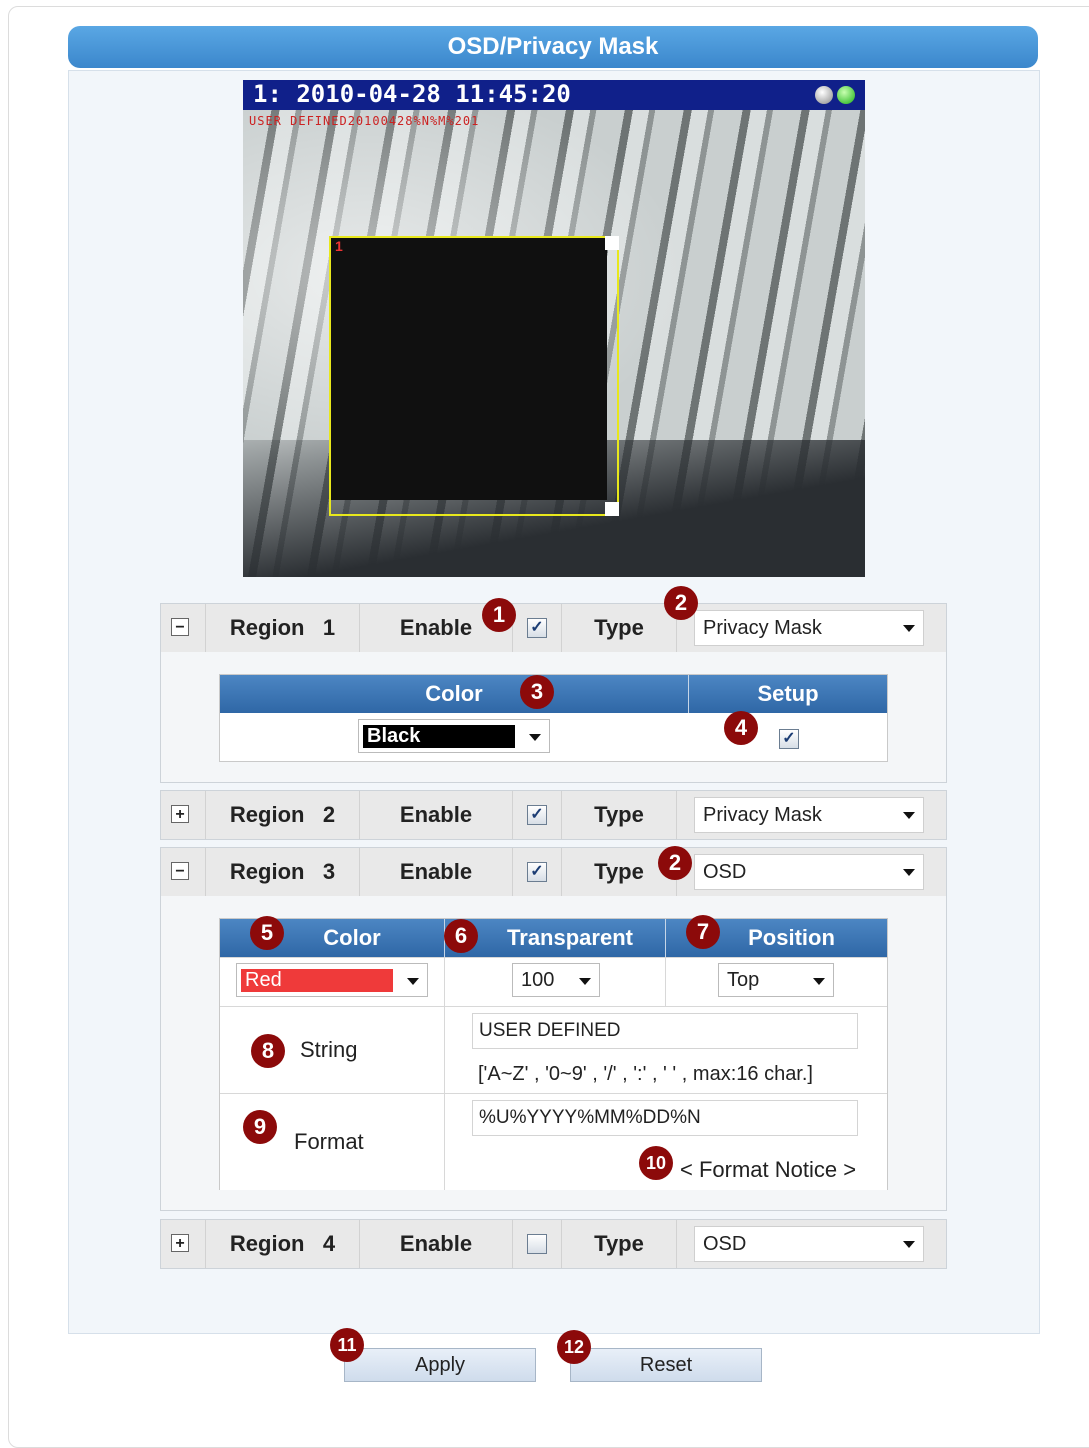 Image resolution: width=1089 pixels, height=1448 pixels. I want to click on page-title: OSD/Privacy Mask, so click(553, 47).